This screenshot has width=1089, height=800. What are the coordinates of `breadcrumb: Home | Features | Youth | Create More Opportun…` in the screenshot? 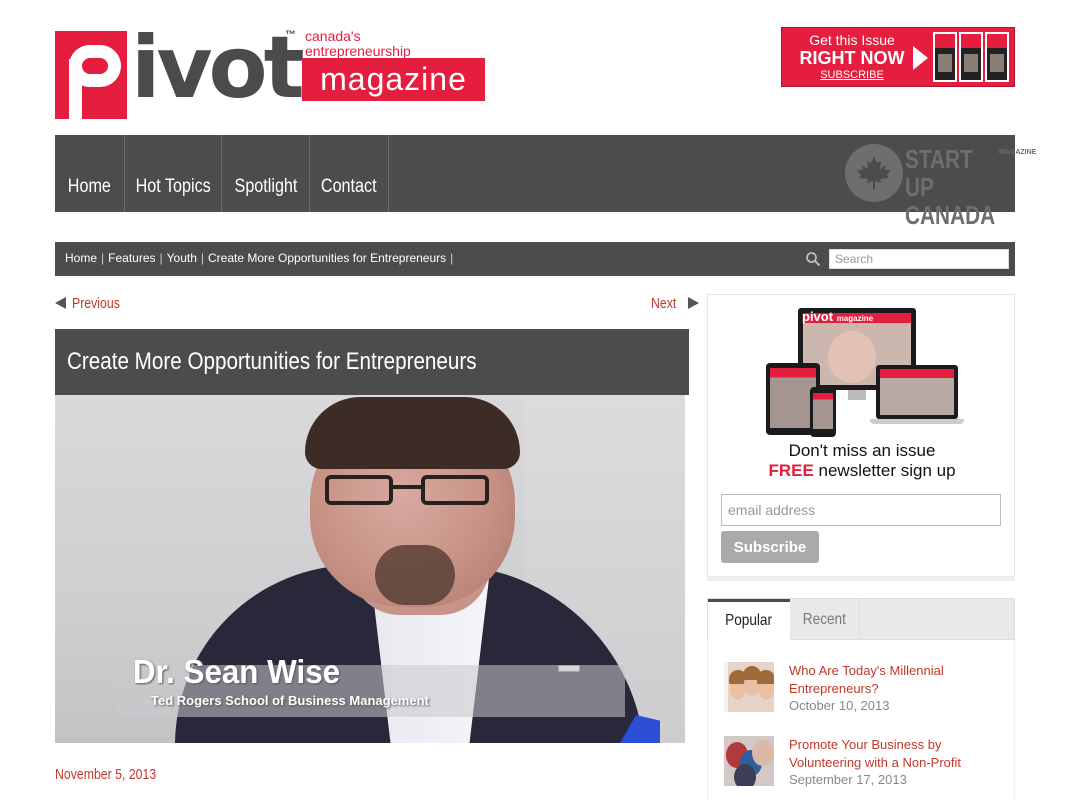 It's located at (261, 259).